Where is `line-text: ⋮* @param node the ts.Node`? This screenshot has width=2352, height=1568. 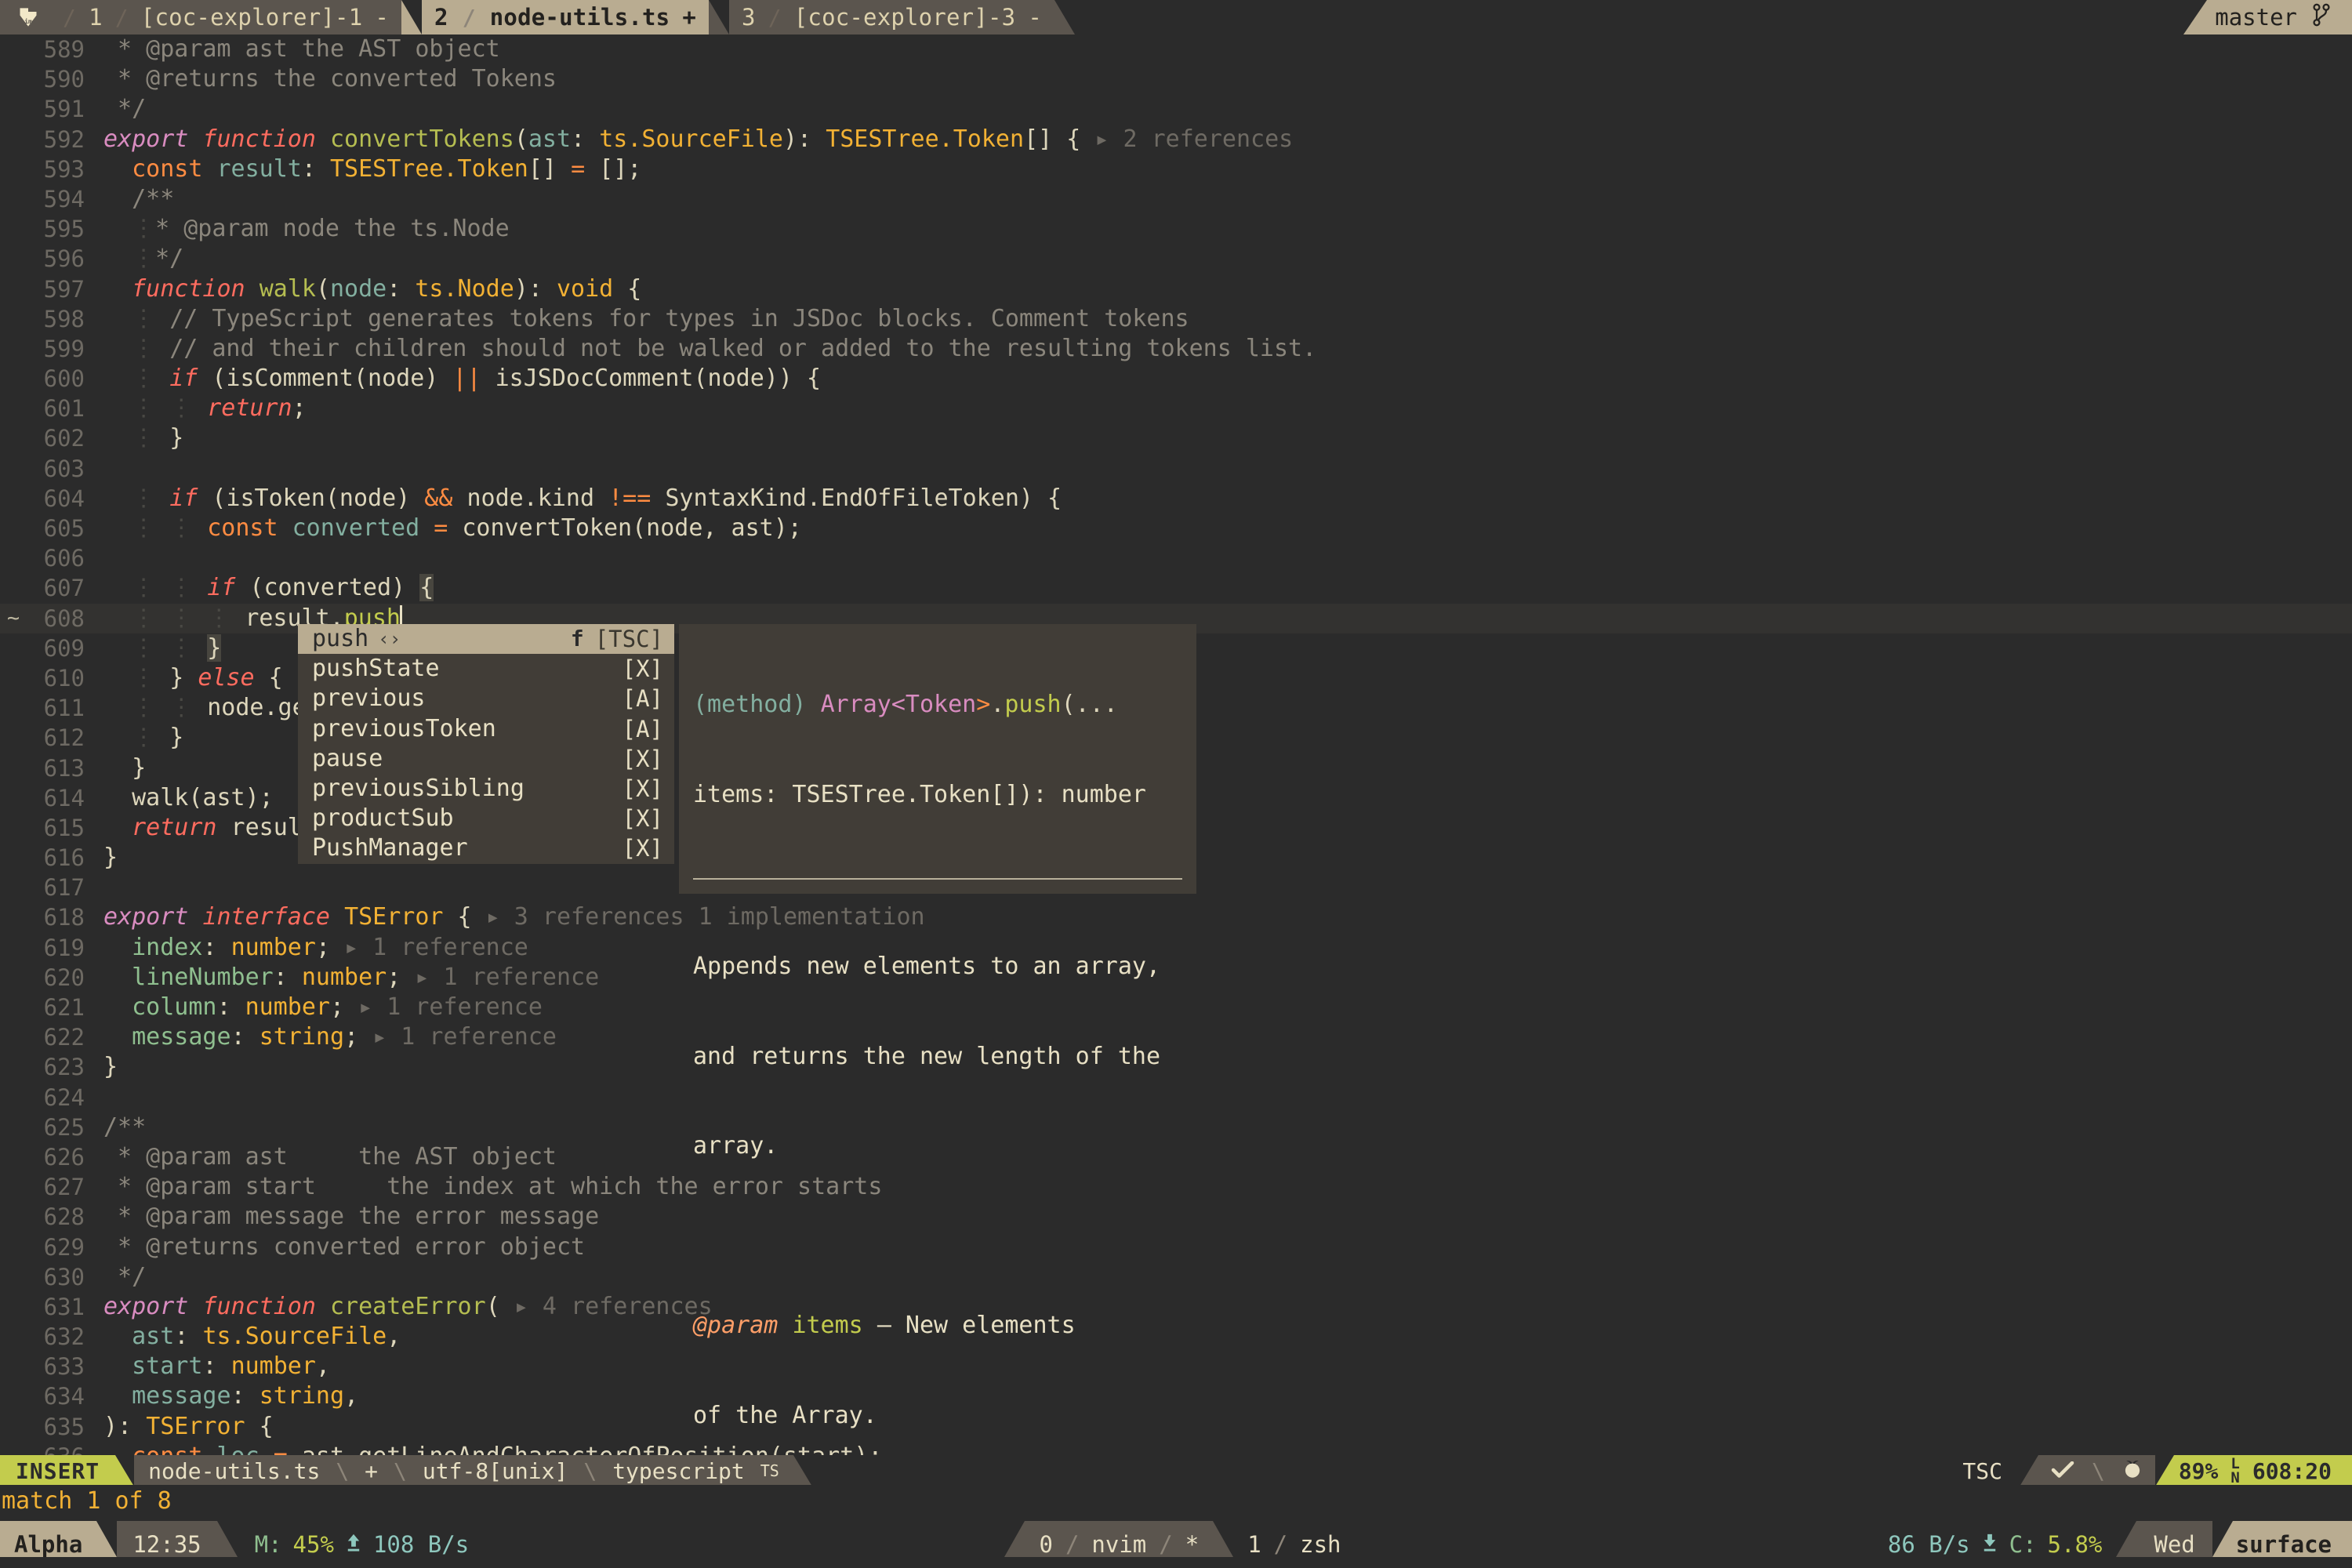
line-text: ⋮* @param node the ts.Node is located at coordinates (321, 229).